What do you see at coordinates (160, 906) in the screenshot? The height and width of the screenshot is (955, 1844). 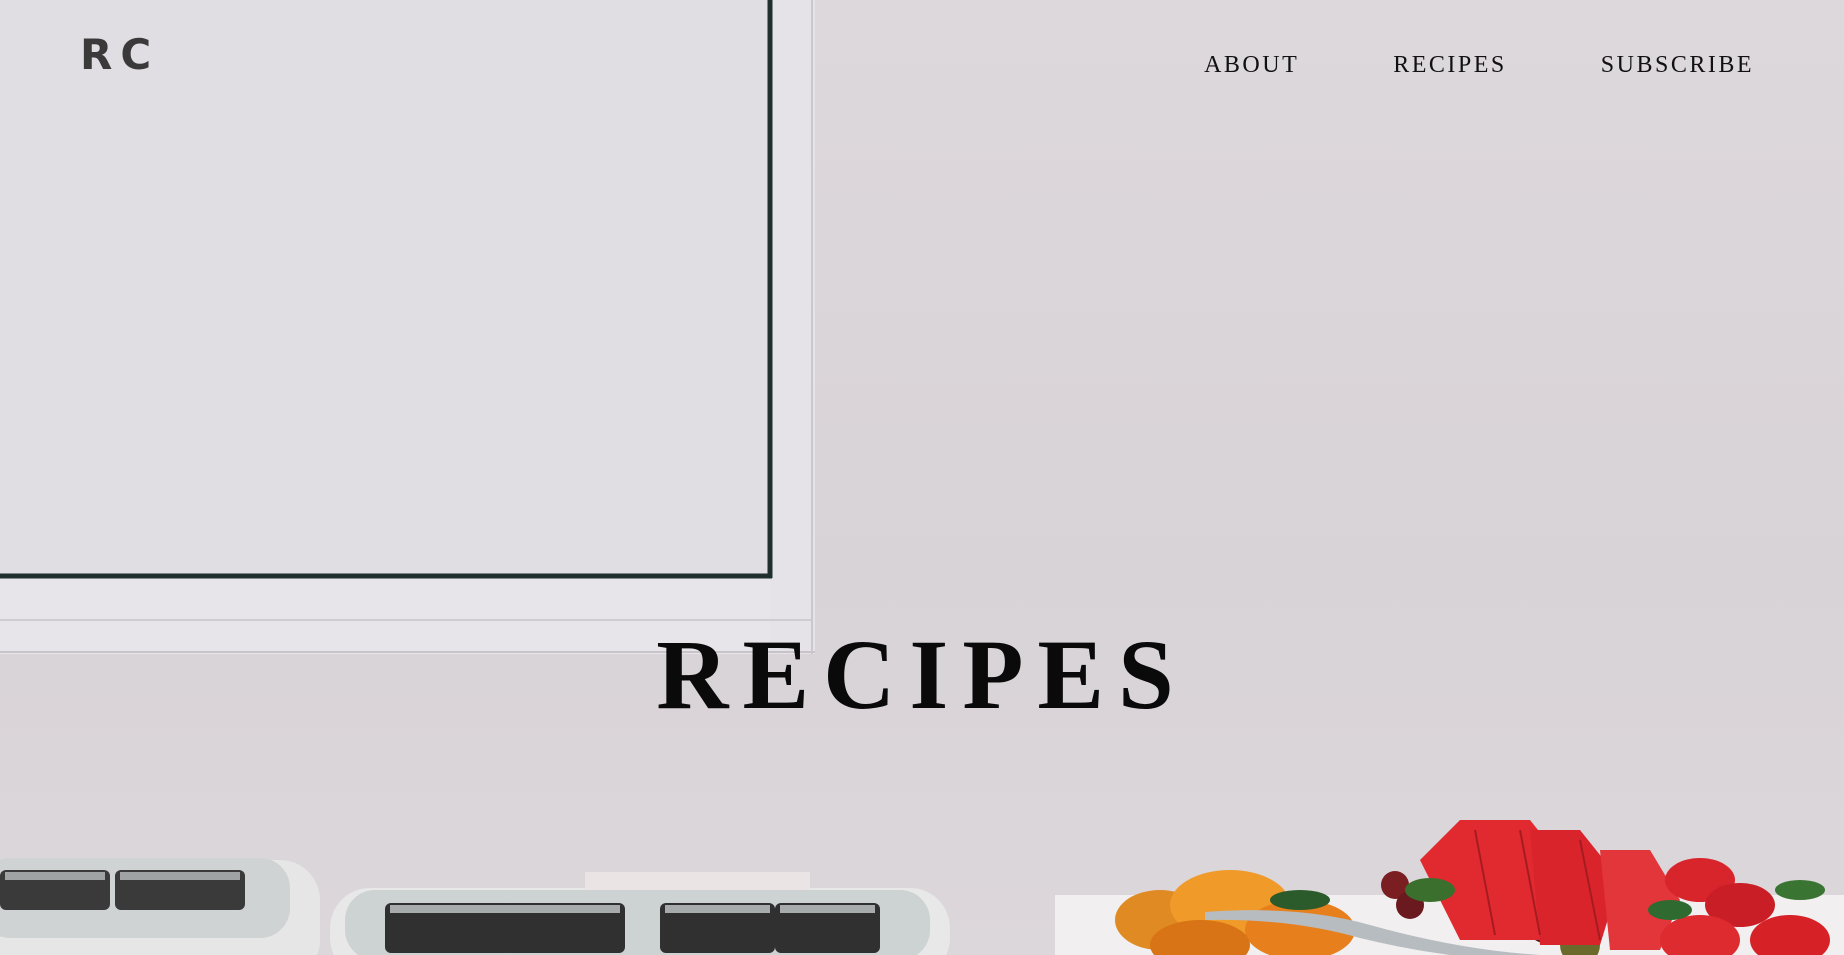 I see `toaster-left` at bounding box center [160, 906].